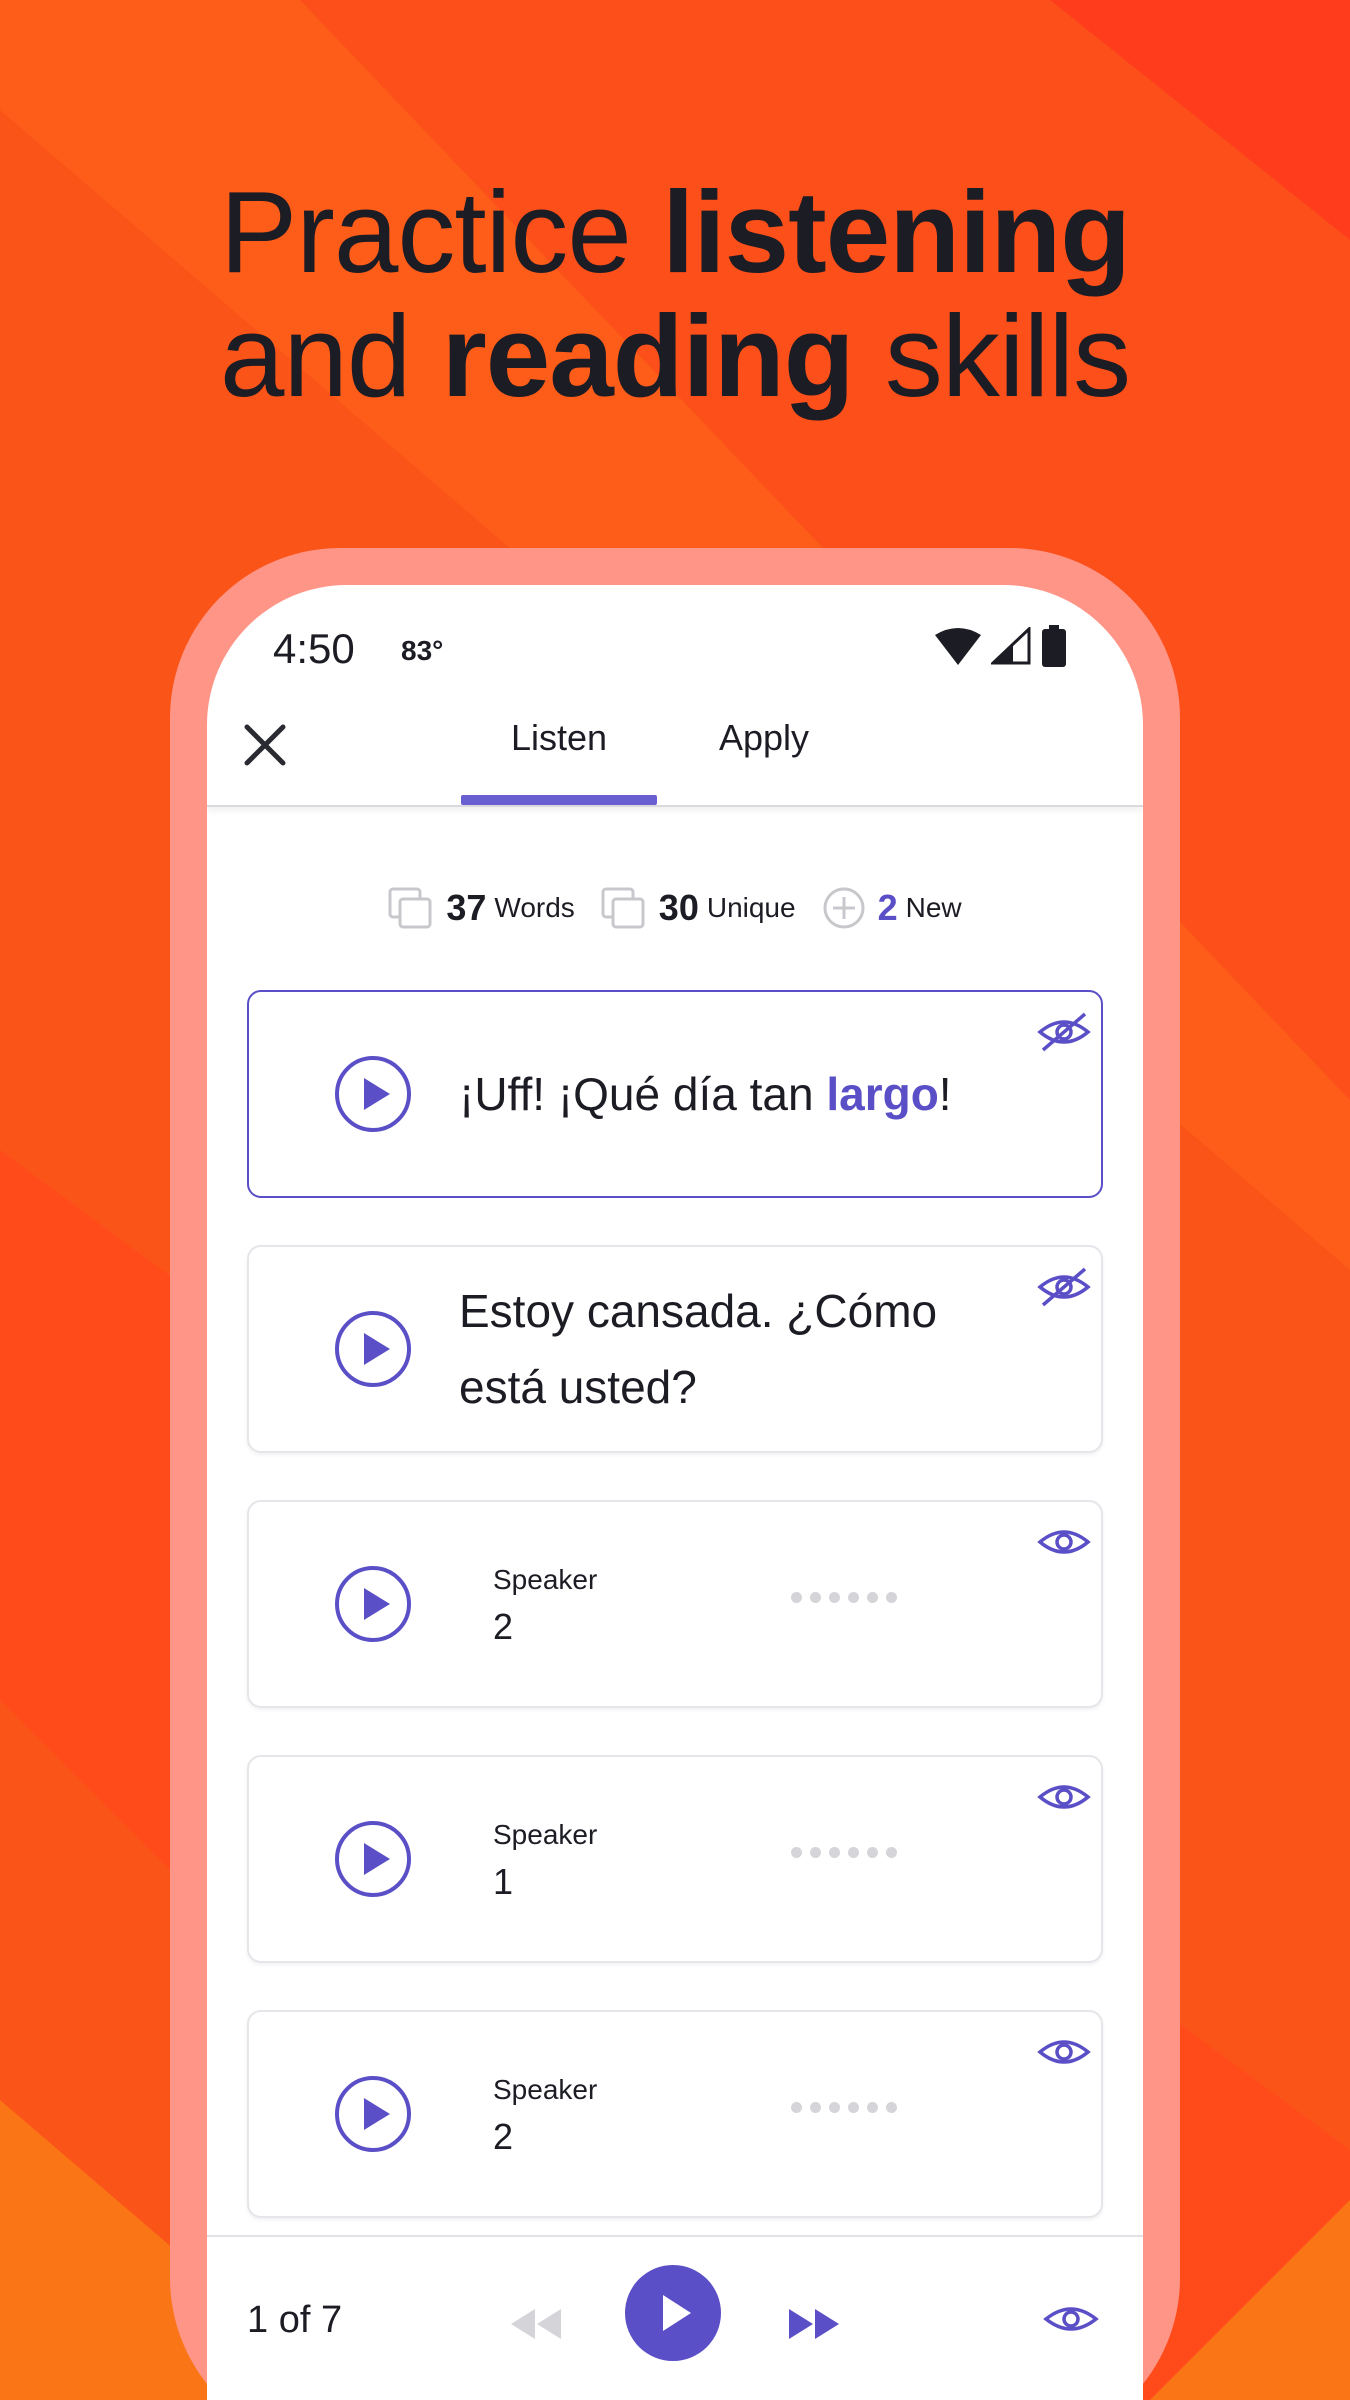 The width and height of the screenshot is (1350, 2400). Describe the element at coordinates (675, 751) in the screenshot. I see `tab-bar: Listen Apply` at that location.